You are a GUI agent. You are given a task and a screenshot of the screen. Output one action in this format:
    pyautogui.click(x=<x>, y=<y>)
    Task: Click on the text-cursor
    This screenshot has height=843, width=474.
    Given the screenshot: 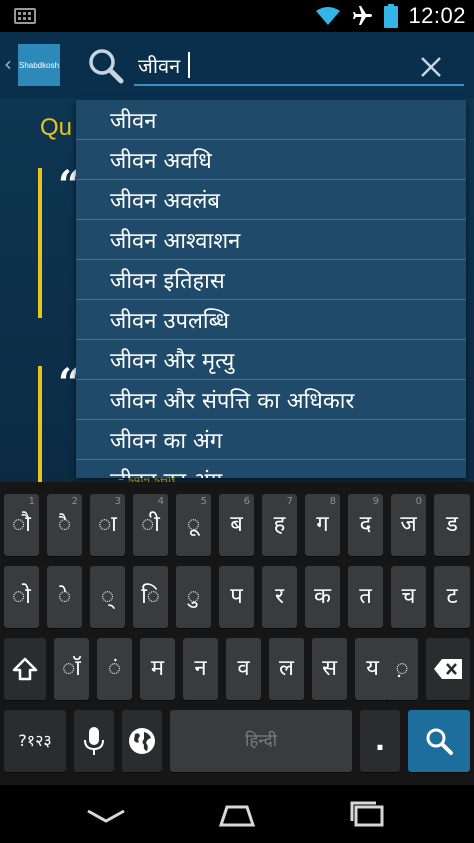 What is the action you would take?
    pyautogui.click(x=189, y=65)
    